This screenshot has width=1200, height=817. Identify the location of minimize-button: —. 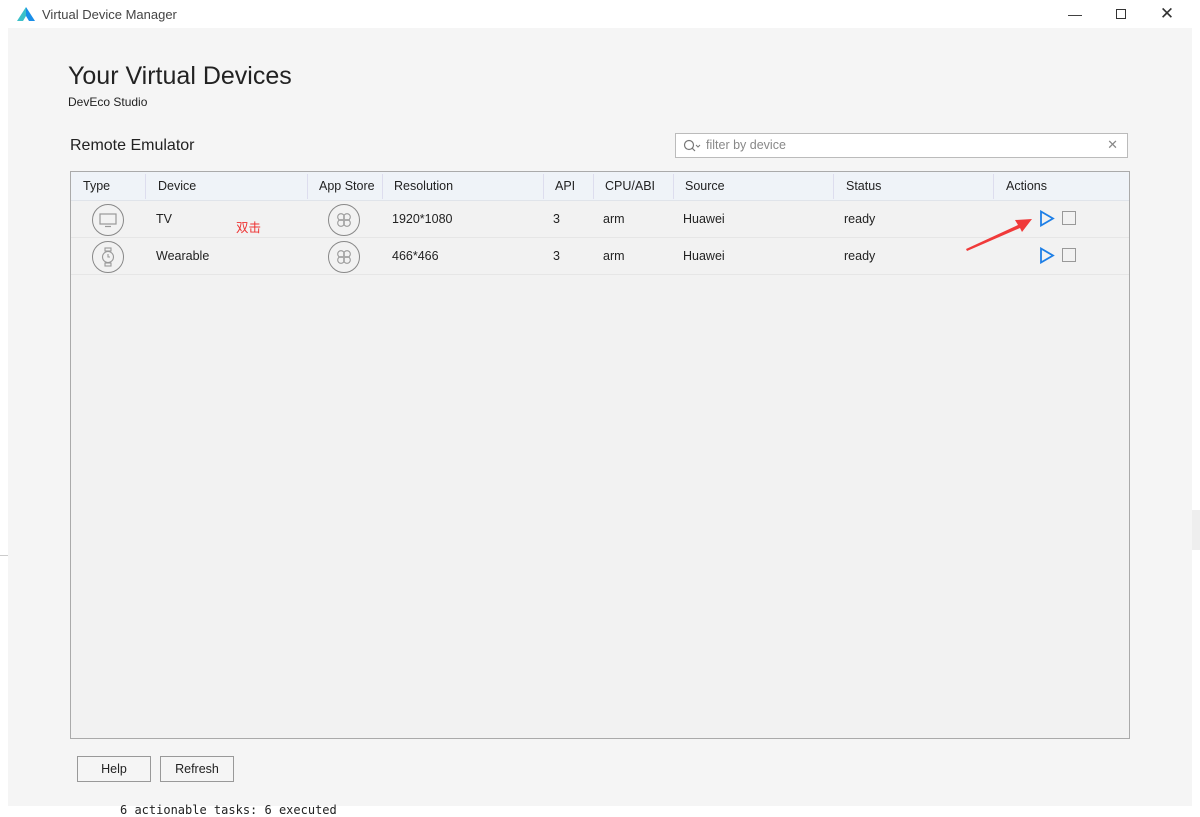
(1075, 14).